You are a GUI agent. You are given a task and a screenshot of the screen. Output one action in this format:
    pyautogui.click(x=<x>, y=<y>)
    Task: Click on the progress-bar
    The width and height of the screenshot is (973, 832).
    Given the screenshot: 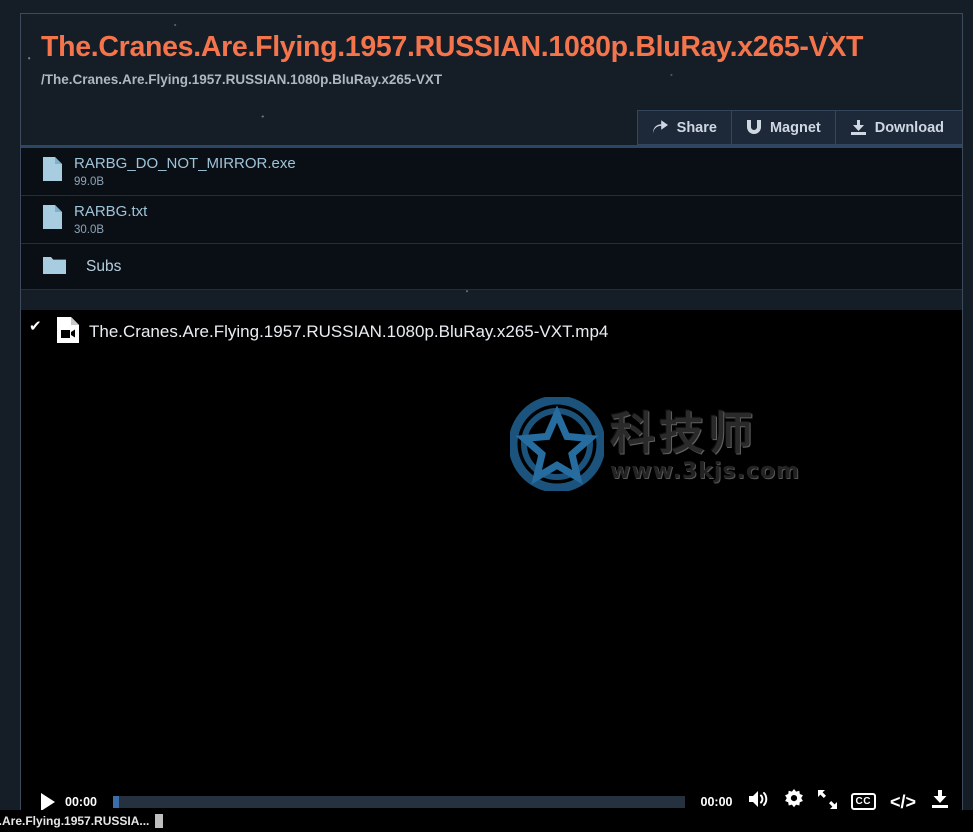 What is the action you would take?
    pyautogui.click(x=398, y=801)
    